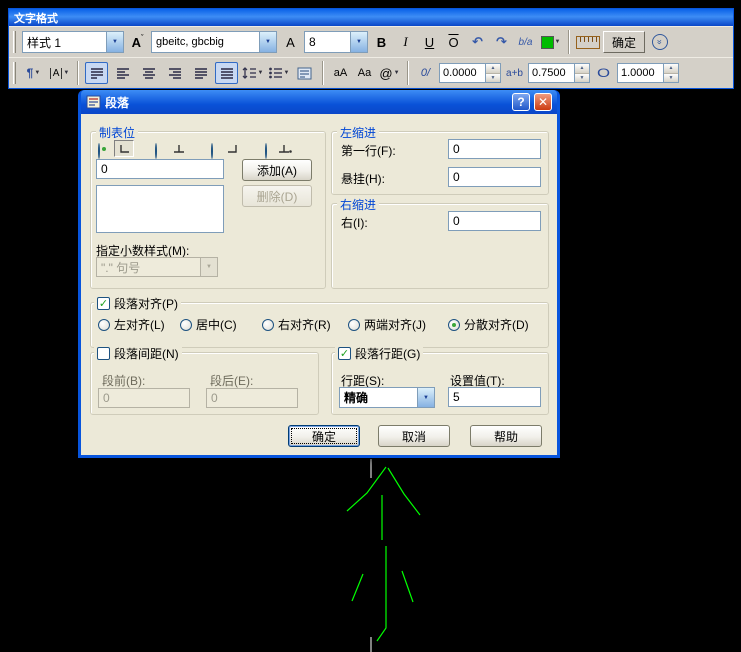 The height and width of the screenshot is (652, 741). I want to click on align-left-radio-item: 左对齐(L), so click(131, 324).